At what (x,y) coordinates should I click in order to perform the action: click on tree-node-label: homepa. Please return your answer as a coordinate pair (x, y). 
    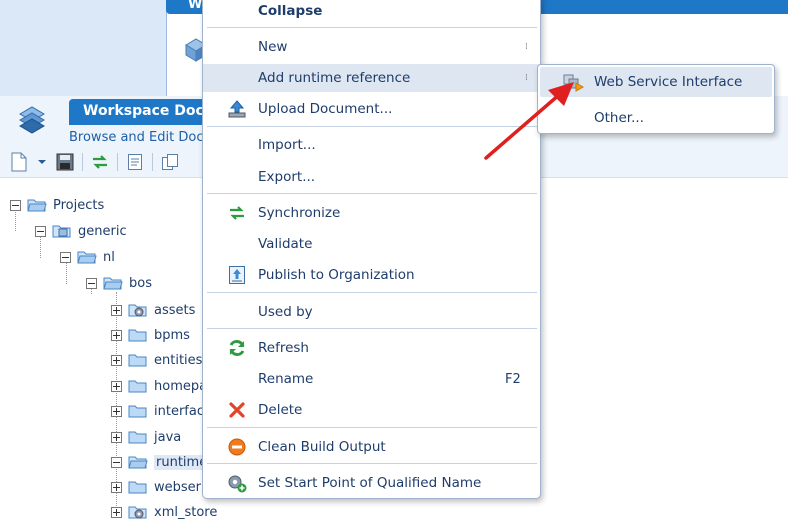
    Looking at the image, I should click on (181, 386).